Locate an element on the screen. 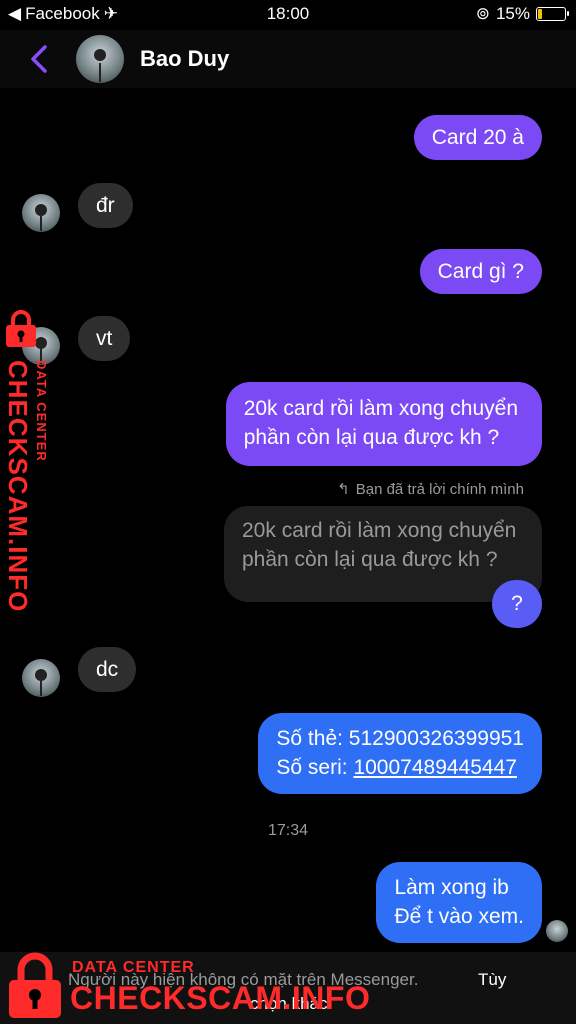 The width and height of the screenshot is (576, 1024). card-number-value: 512900326399951 is located at coordinates (436, 738).